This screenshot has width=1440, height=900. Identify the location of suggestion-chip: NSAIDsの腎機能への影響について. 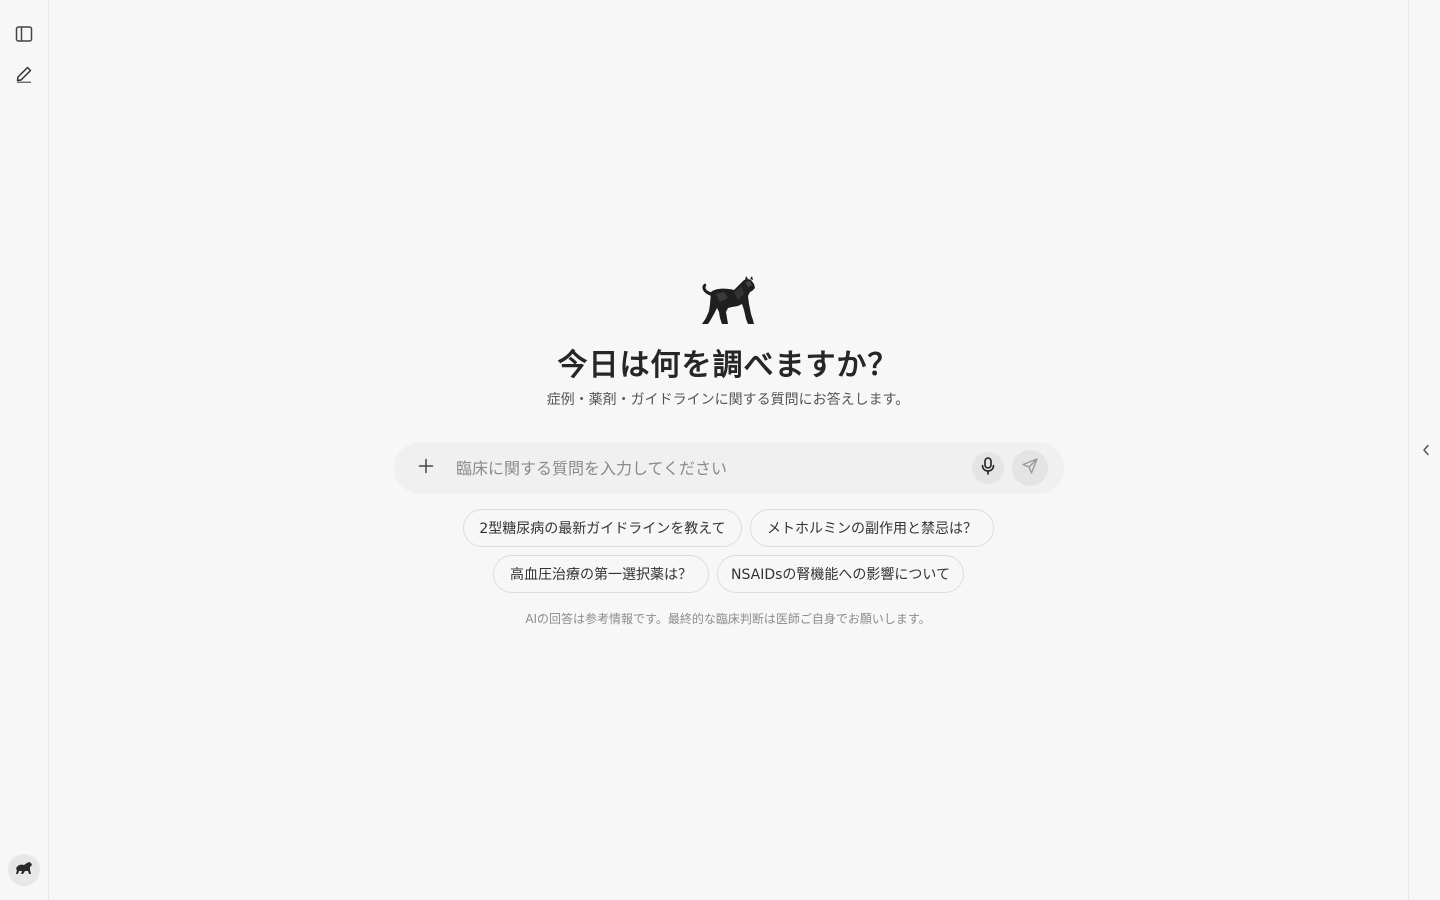
(840, 574).